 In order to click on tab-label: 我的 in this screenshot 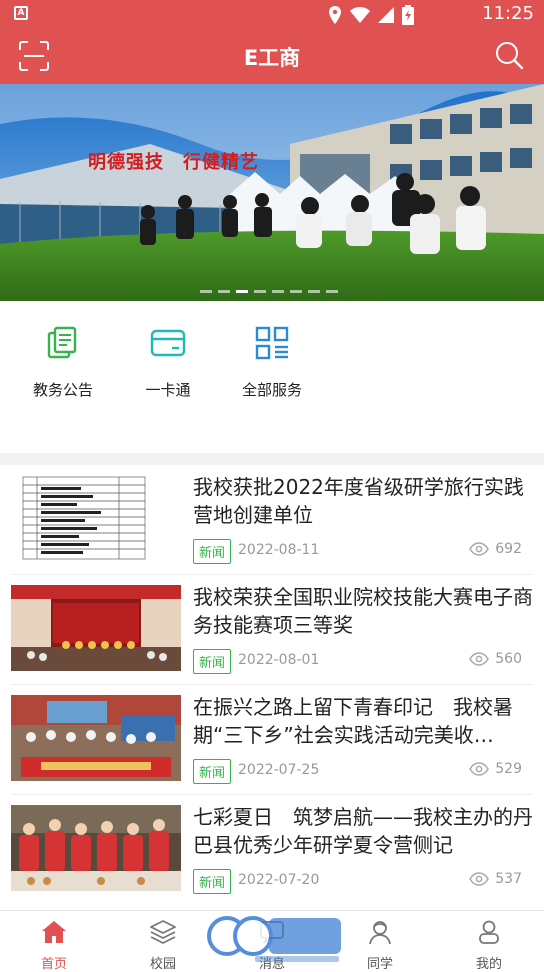, I will do `click(488, 964)`.